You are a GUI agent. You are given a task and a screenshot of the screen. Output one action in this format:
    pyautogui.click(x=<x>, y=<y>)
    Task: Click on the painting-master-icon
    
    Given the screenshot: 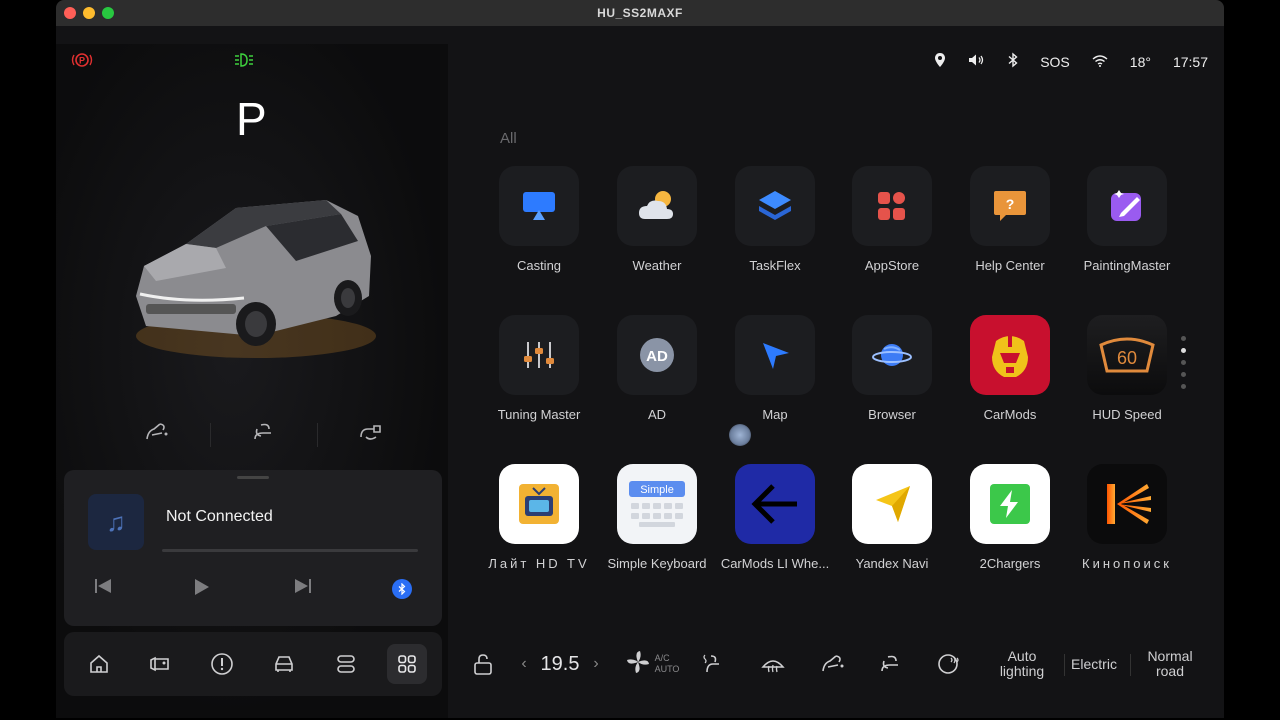 What is the action you would take?
    pyautogui.click(x=1127, y=206)
    